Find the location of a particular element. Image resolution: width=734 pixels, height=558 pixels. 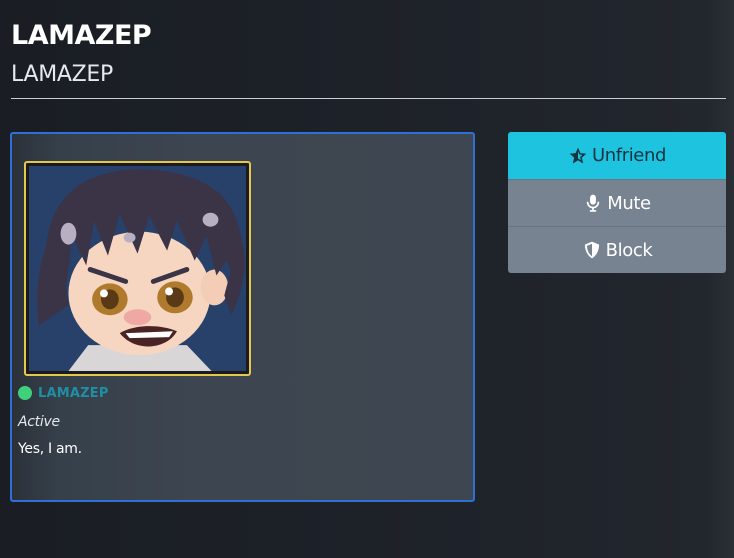

profile-bio: Yes, I am. is located at coordinates (50, 449).